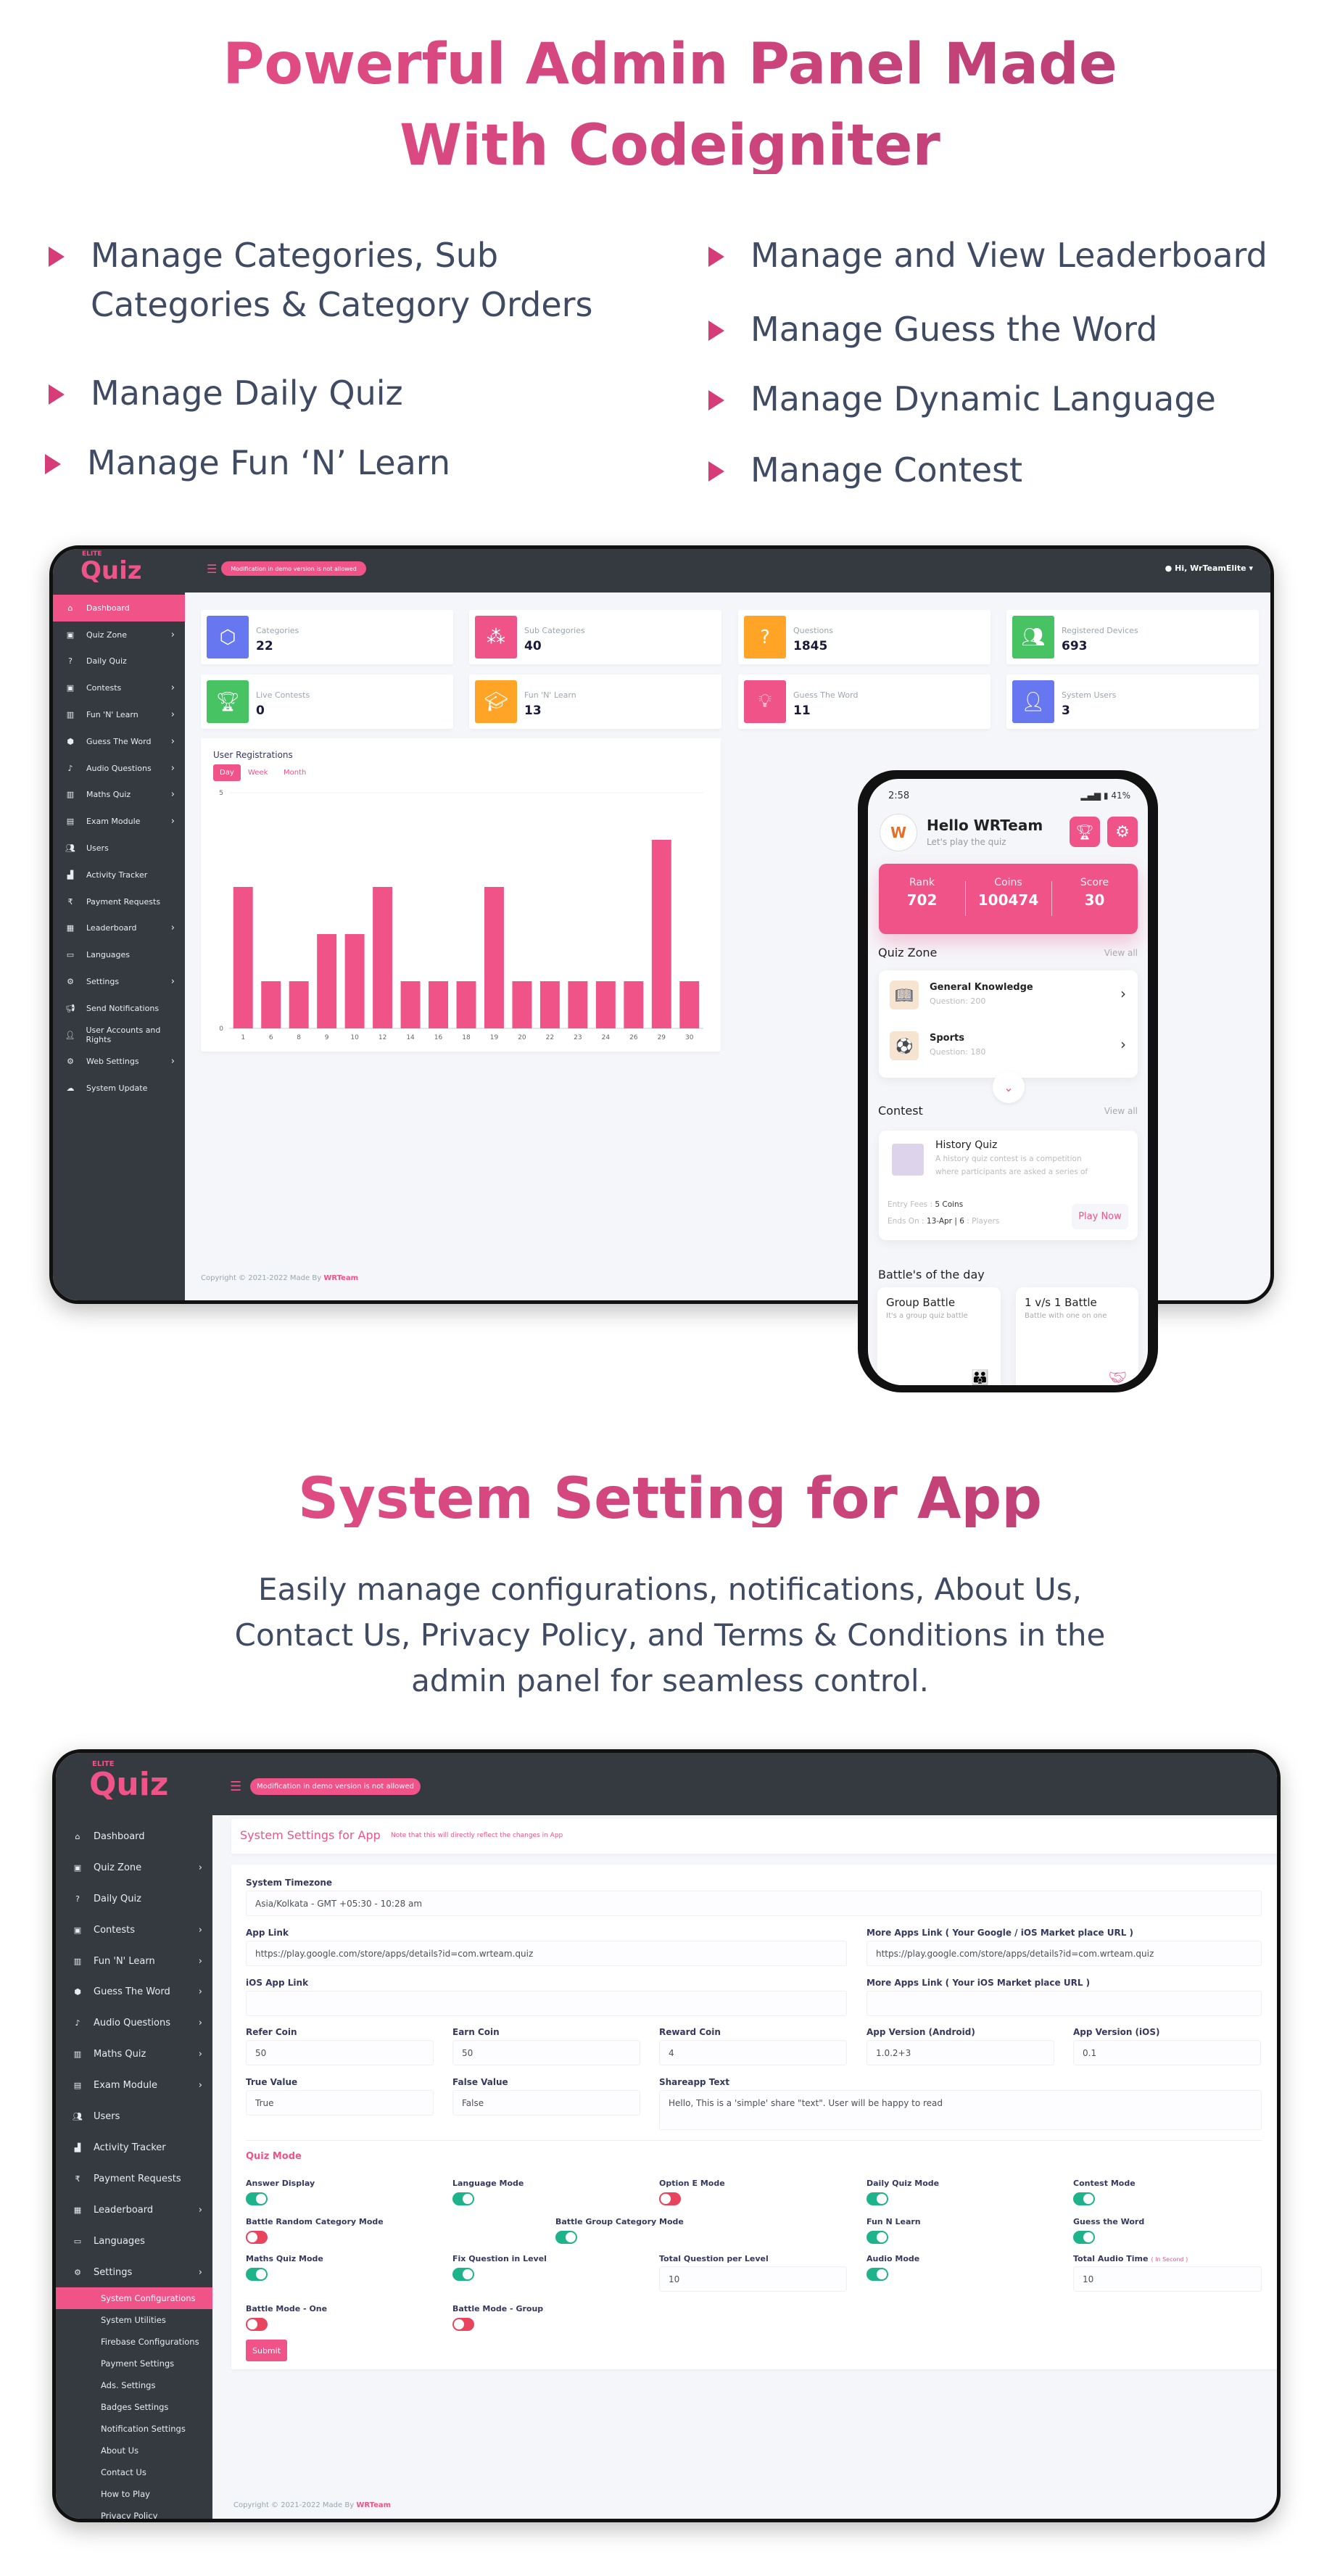  I want to click on submenu-item-badges-settings: Badges Settings, so click(134, 2407).